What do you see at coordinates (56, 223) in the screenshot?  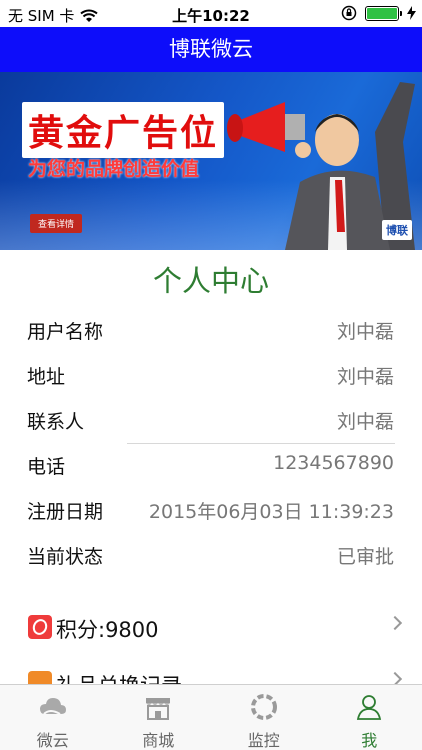 I see `banner-view-button: 查看详情` at bounding box center [56, 223].